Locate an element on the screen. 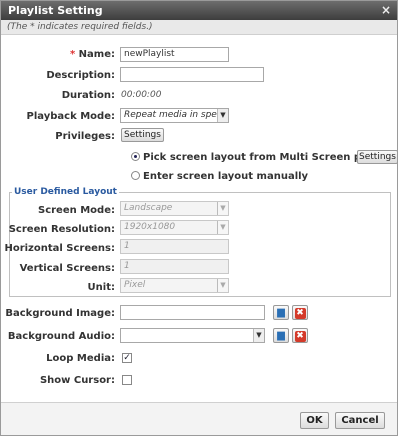 This screenshot has width=398, height=436. required-mark: * is located at coordinates (72, 54).